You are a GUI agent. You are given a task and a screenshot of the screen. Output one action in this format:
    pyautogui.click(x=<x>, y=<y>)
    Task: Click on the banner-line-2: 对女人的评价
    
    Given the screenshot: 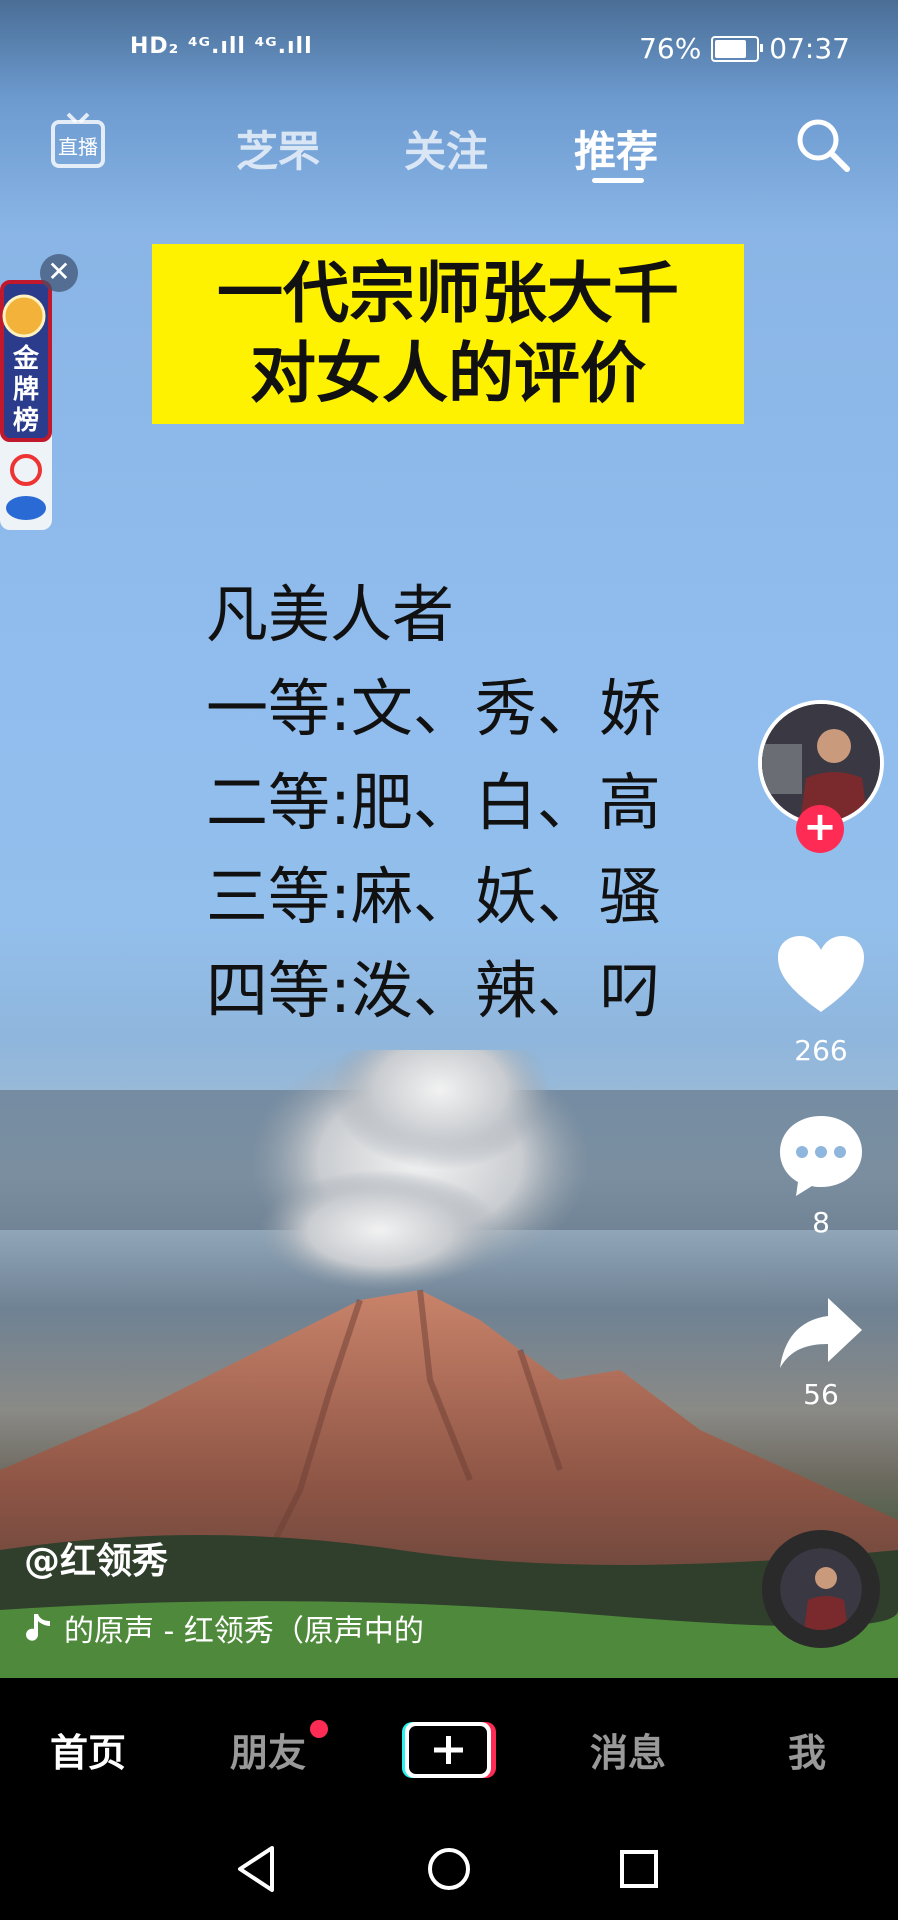 What is the action you would take?
    pyautogui.click(x=448, y=373)
    